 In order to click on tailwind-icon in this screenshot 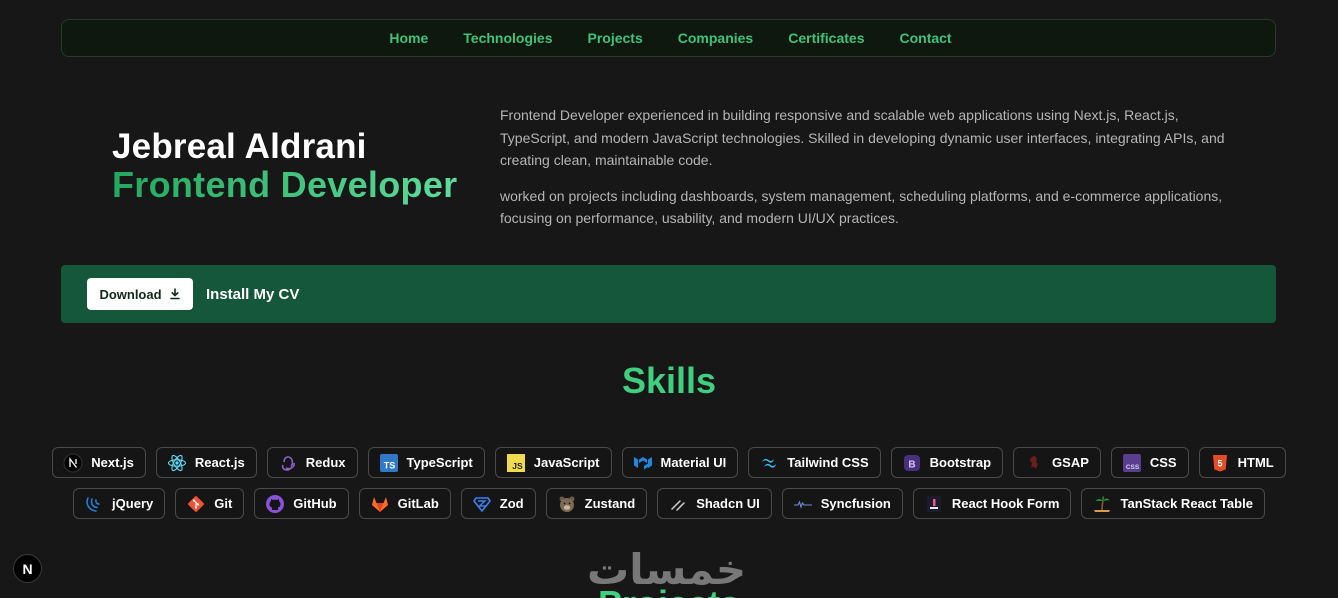, I will do `click(769, 463)`.